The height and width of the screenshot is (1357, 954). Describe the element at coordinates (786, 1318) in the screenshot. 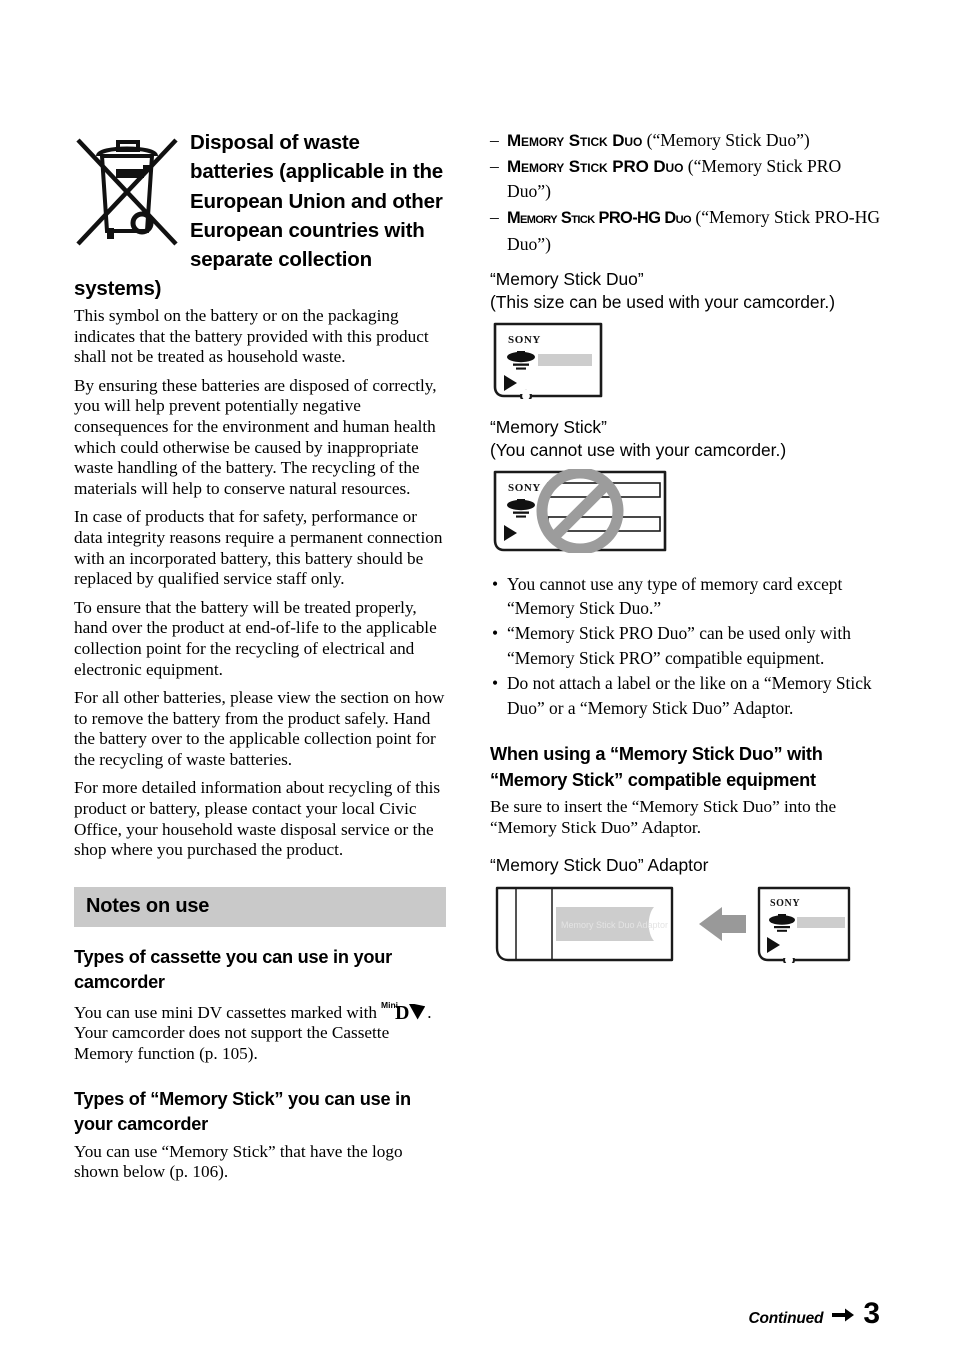

I see `continued-label: Continued` at that location.